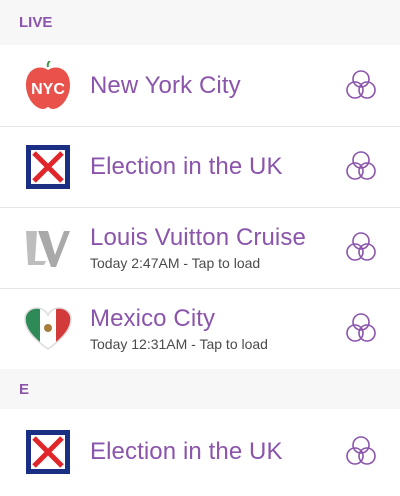 This screenshot has height=496, width=400. I want to click on lv-monogram-icon, so click(48, 248).